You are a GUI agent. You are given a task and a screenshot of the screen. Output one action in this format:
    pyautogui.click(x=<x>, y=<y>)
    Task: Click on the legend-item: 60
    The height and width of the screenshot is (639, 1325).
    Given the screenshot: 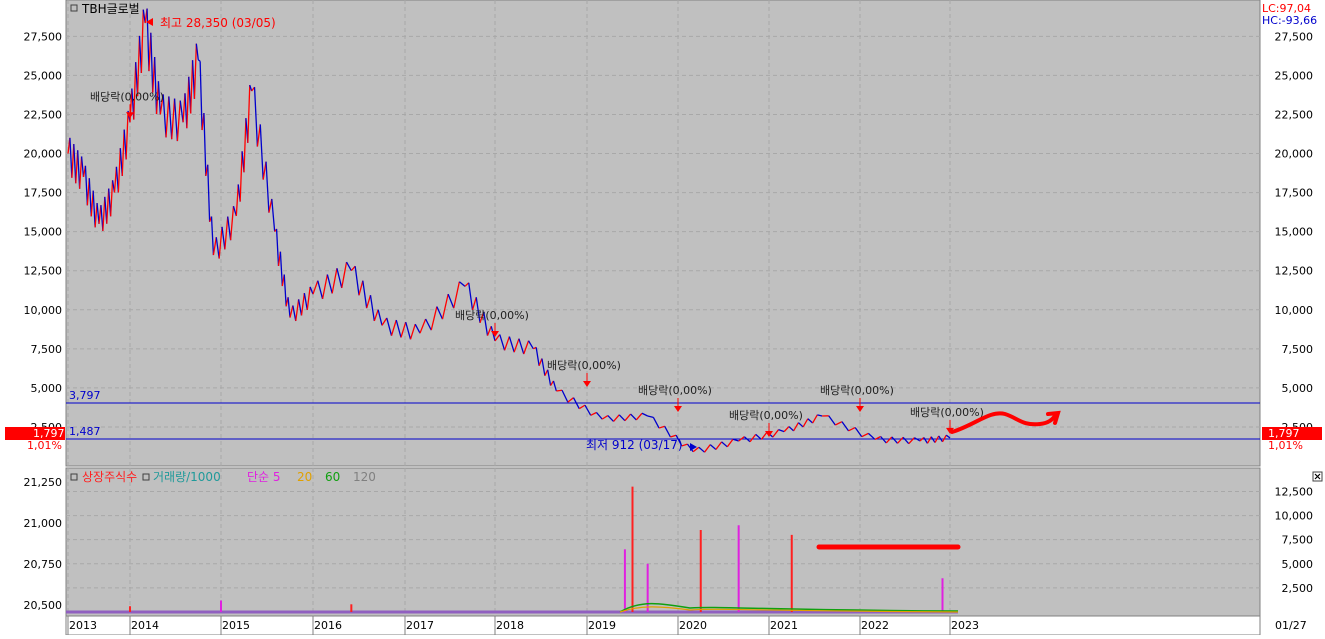 What is the action you would take?
    pyautogui.click(x=332, y=477)
    